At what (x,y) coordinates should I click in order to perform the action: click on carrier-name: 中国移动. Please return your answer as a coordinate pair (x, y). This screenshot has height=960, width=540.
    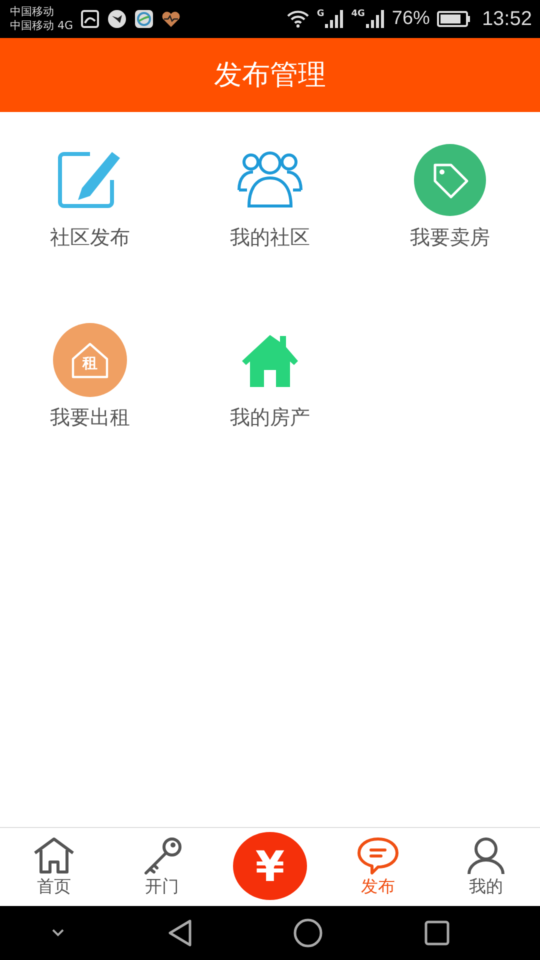
    Looking at the image, I should click on (32, 12).